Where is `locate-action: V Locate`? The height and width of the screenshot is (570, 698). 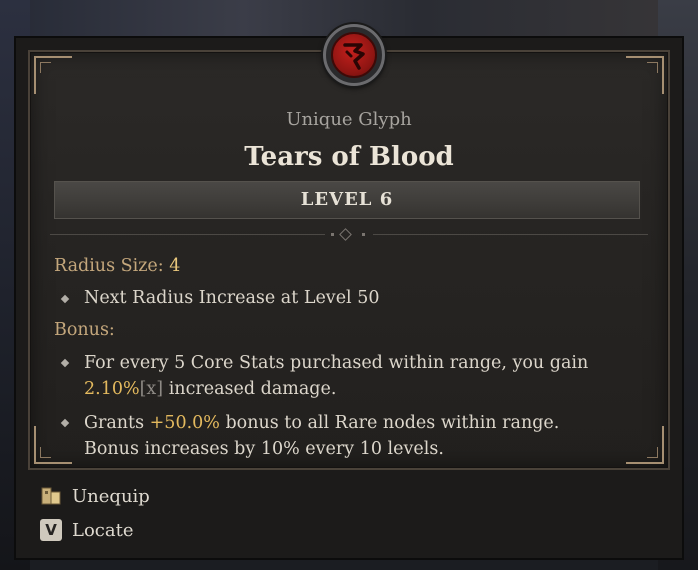
locate-action: V Locate is located at coordinates (87, 530).